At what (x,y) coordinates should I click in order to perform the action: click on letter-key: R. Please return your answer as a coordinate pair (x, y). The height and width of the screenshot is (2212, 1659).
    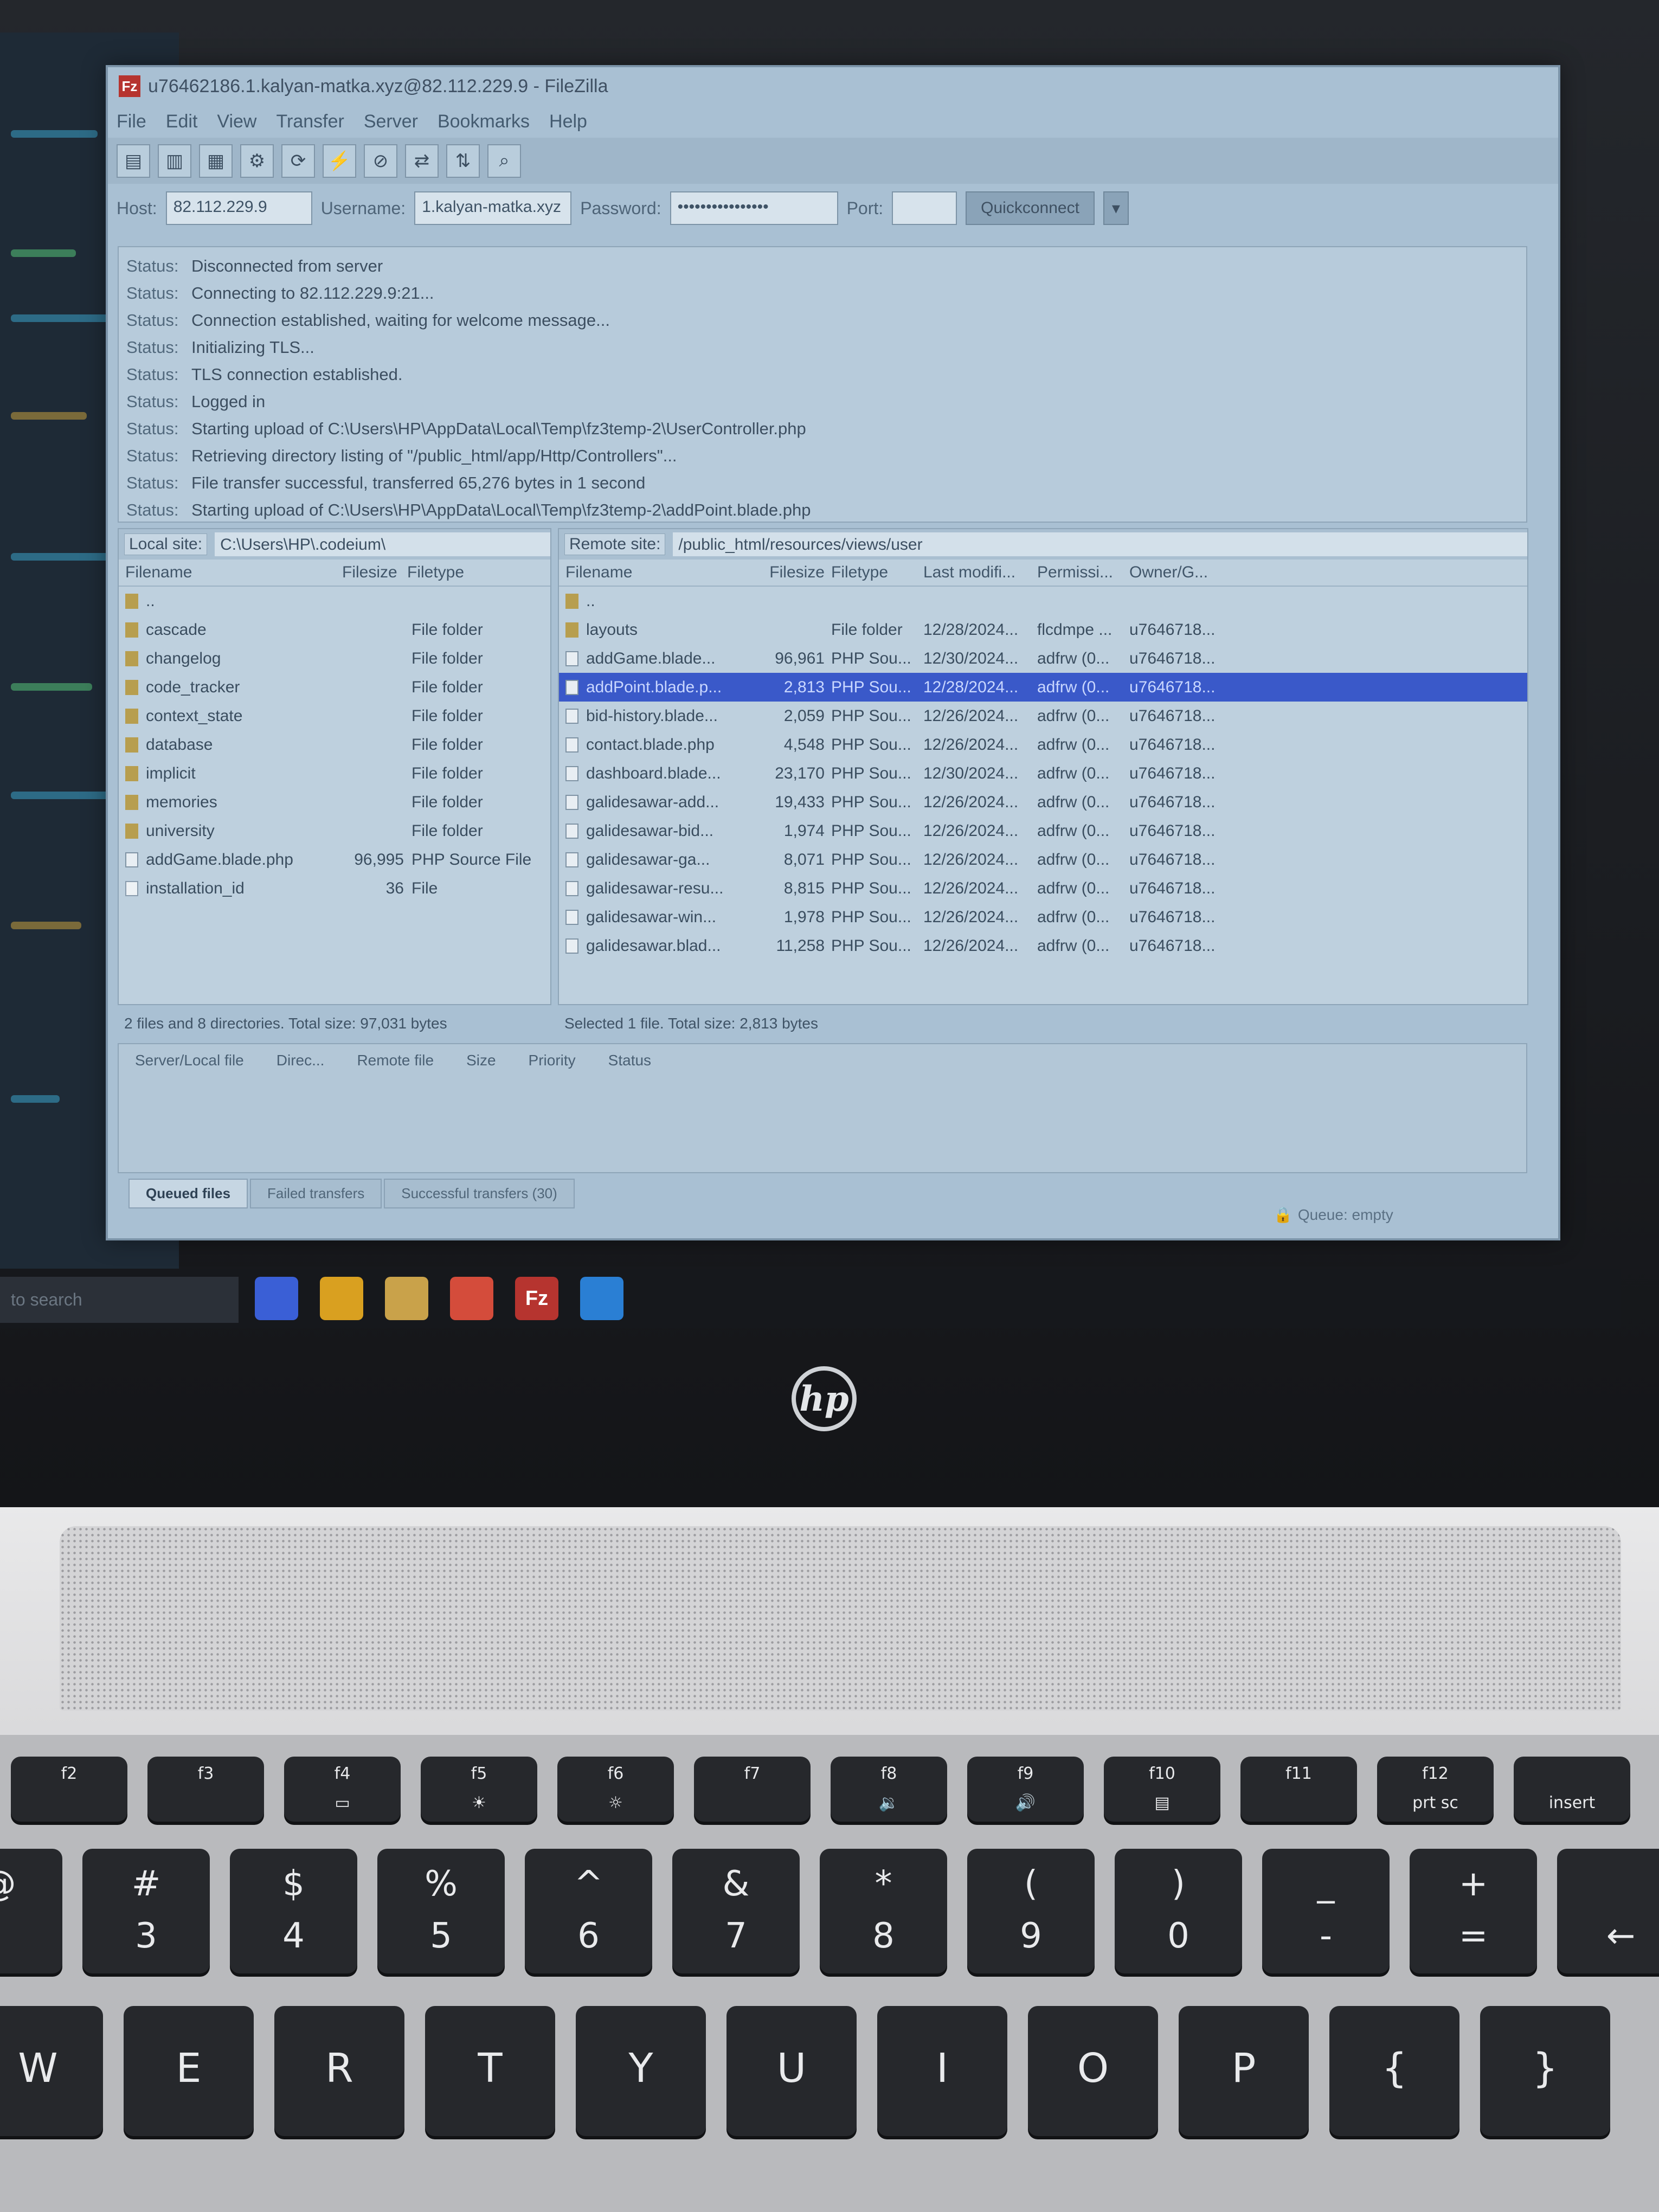
    Looking at the image, I should click on (339, 2071).